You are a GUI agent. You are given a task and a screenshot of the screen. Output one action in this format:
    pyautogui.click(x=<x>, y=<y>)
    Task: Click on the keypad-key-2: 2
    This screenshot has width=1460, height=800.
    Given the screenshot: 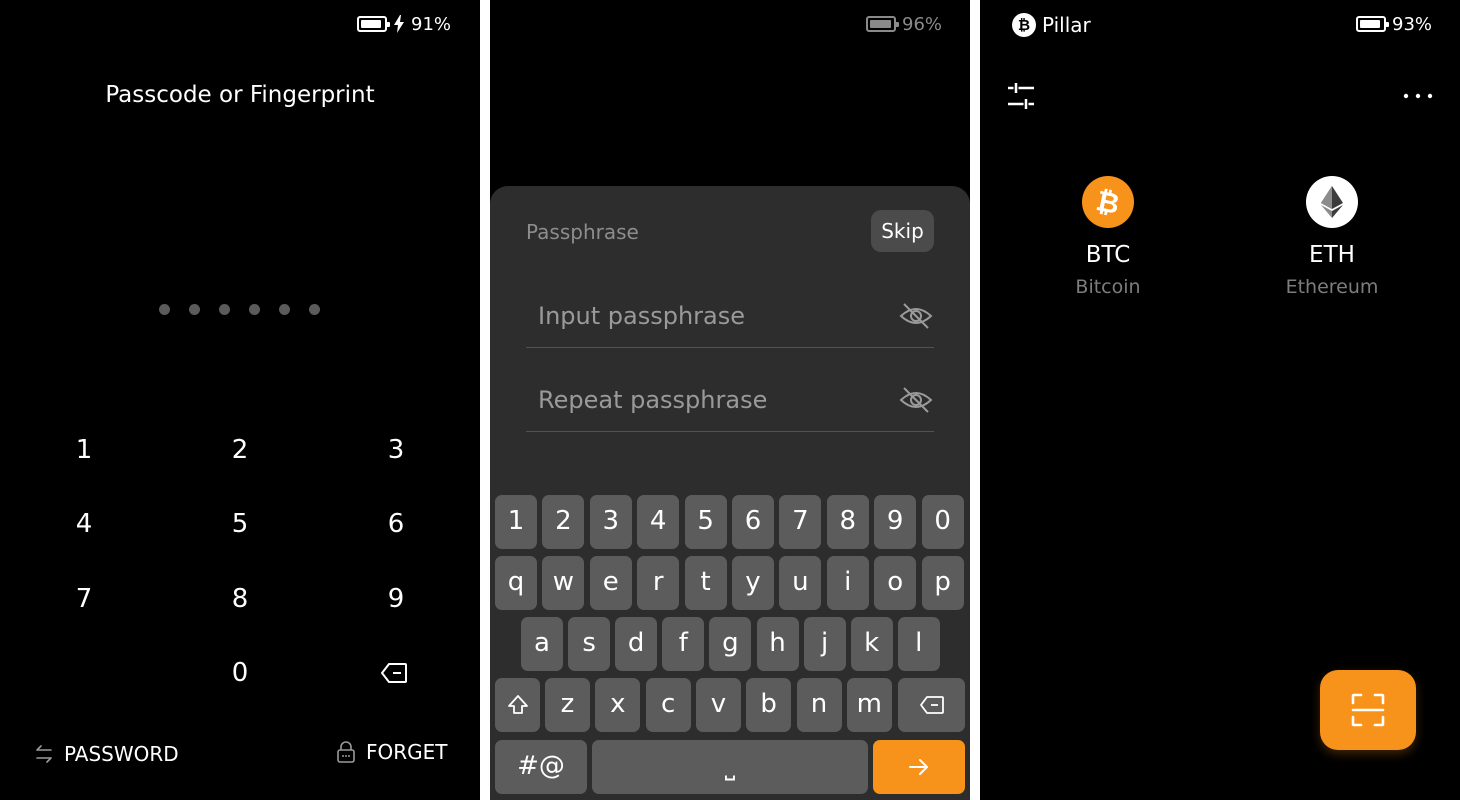 What is the action you would take?
    pyautogui.click(x=240, y=450)
    